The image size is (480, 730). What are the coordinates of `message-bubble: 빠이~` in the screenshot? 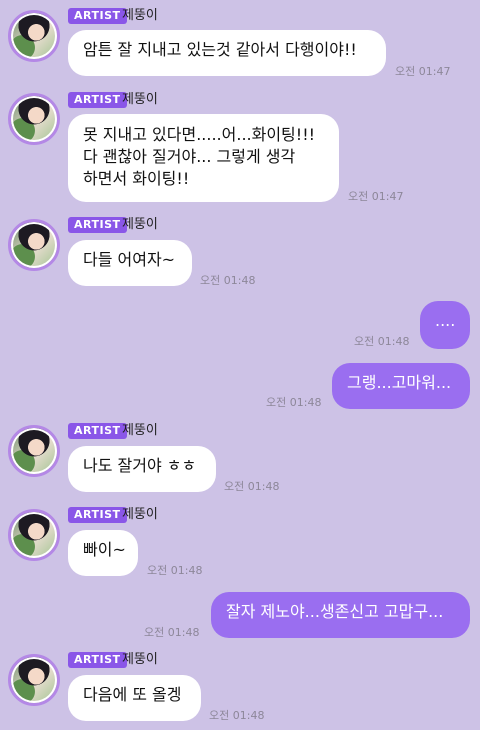 It's located at (103, 553).